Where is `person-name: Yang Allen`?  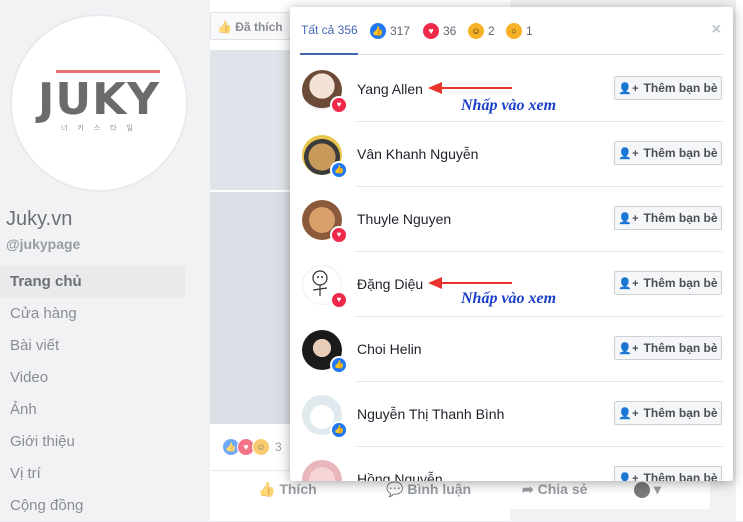
person-name: Yang Allen is located at coordinates (390, 89).